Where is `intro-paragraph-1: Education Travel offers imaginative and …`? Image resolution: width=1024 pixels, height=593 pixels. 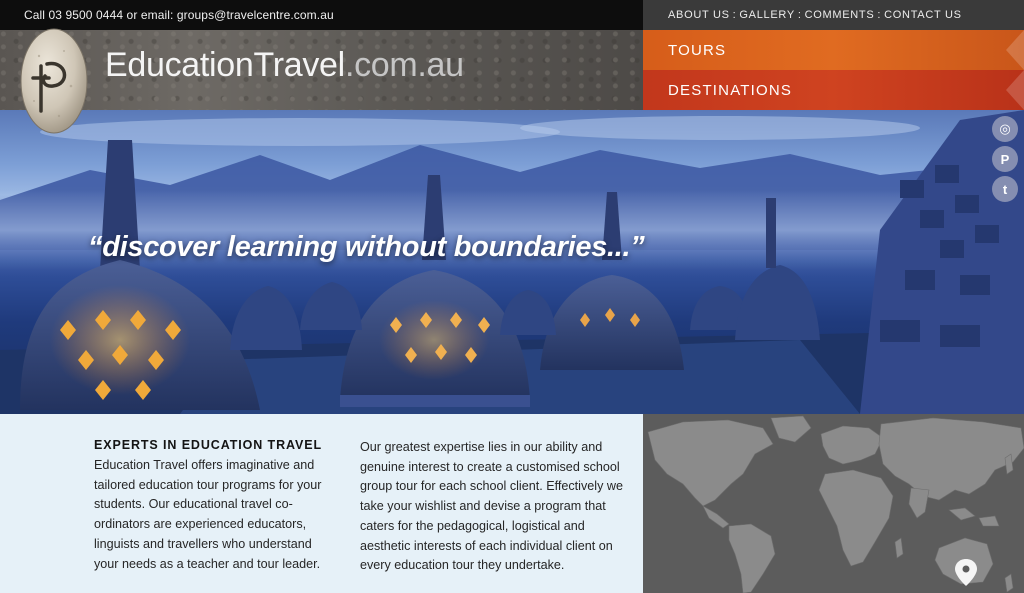
intro-paragraph-1: Education Travel offers imaginative and … is located at coordinates (208, 514).